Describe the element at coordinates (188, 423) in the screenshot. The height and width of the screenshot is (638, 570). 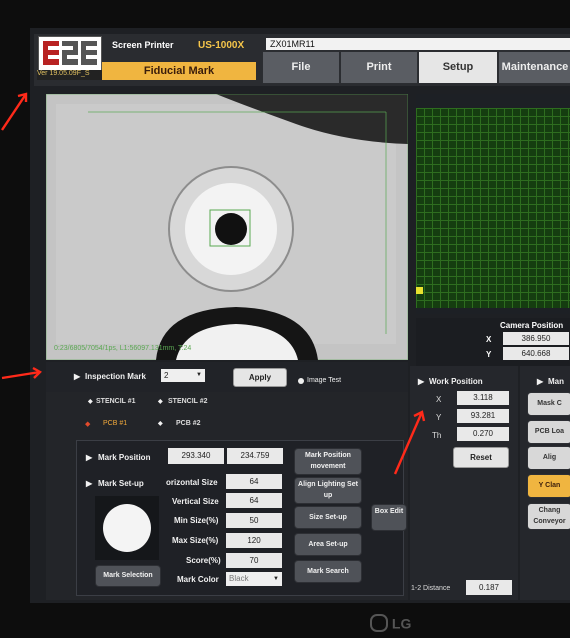
I see `pcb2-option: PCB #2` at that location.